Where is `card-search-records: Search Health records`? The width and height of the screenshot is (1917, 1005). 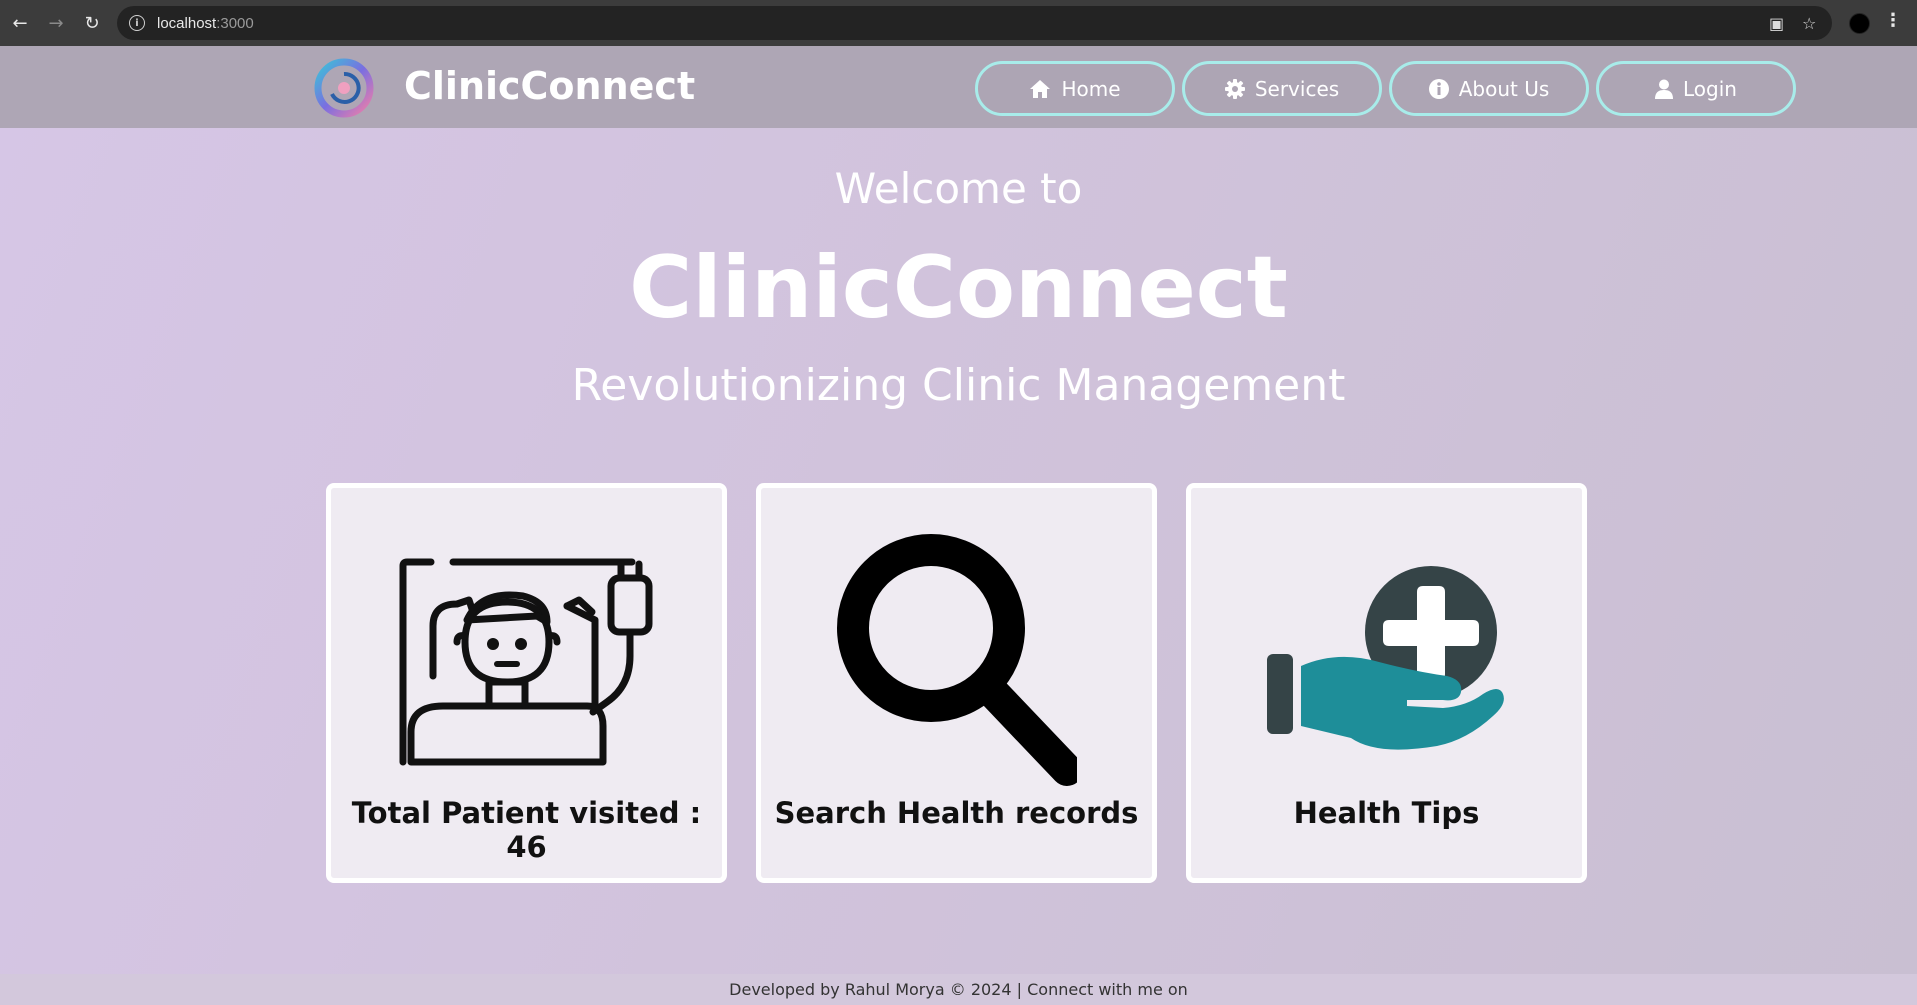
card-search-records: Search Health records is located at coordinates (956, 683).